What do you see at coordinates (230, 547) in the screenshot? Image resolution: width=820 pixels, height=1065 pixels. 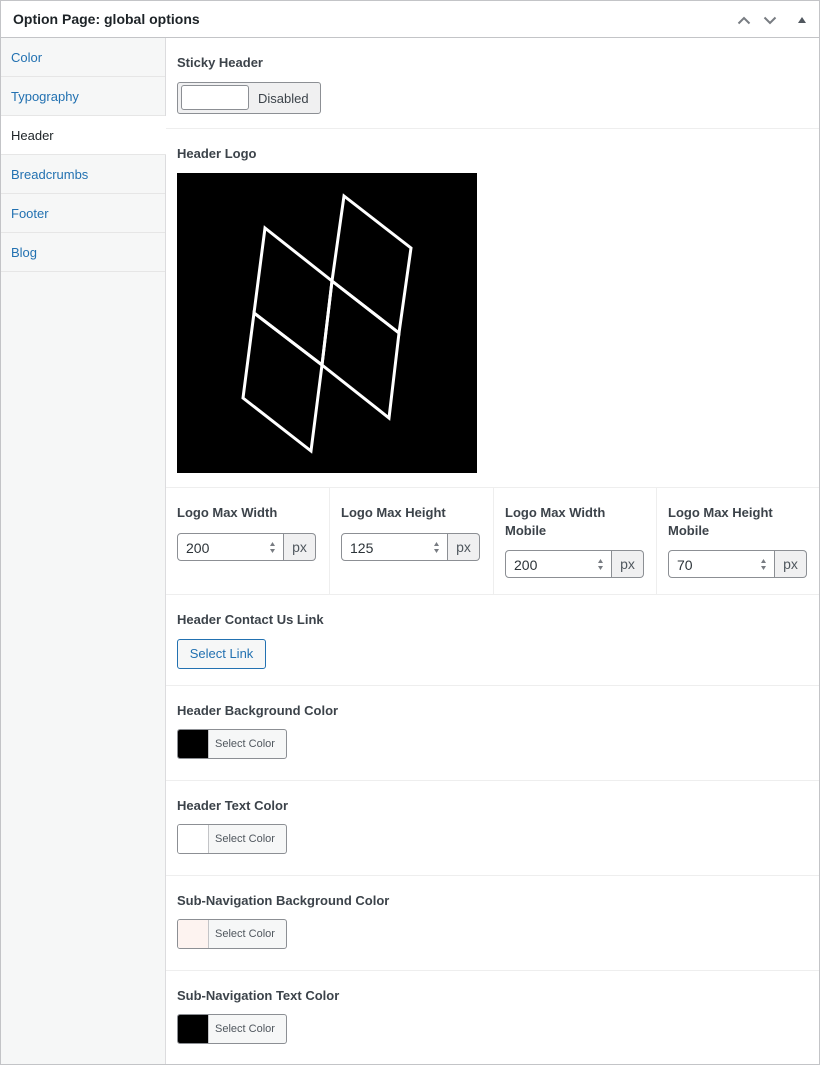 I see `logo-max-width-input: 200` at bounding box center [230, 547].